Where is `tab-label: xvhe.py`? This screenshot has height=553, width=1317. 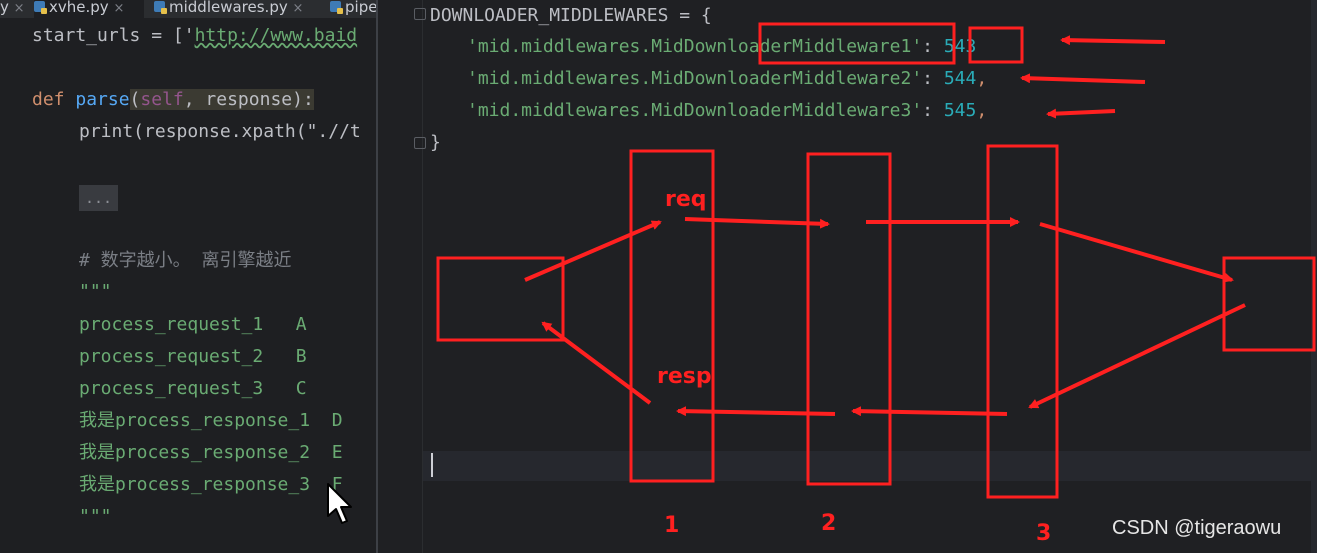 tab-label: xvhe.py is located at coordinates (79, 8).